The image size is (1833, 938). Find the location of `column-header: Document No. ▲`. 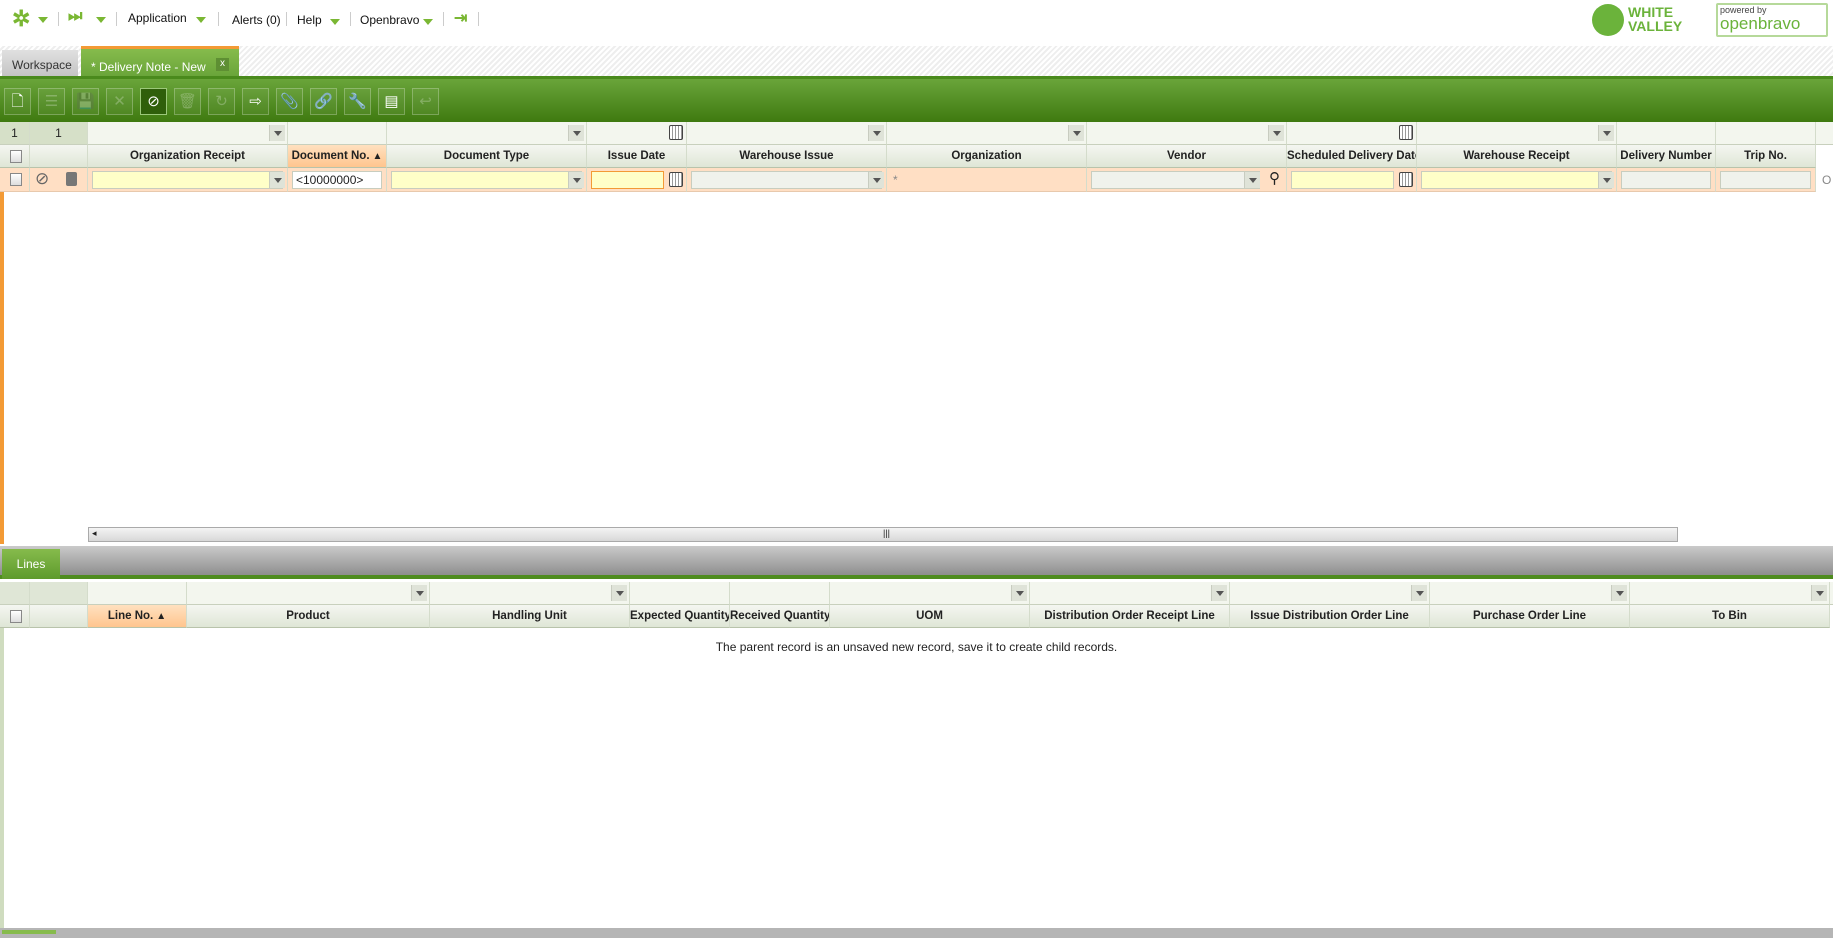

column-header: Document No. ▲ is located at coordinates (337, 156).